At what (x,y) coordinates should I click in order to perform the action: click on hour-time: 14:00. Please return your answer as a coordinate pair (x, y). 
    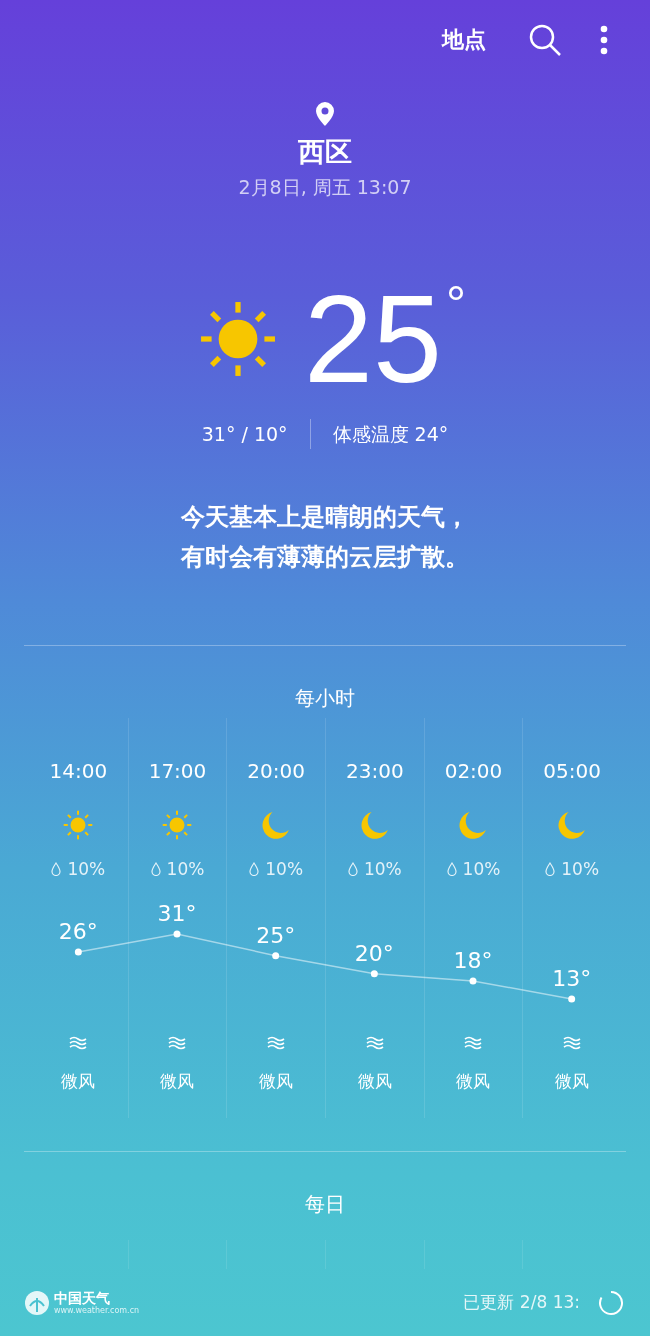
    Looking at the image, I should click on (78, 771).